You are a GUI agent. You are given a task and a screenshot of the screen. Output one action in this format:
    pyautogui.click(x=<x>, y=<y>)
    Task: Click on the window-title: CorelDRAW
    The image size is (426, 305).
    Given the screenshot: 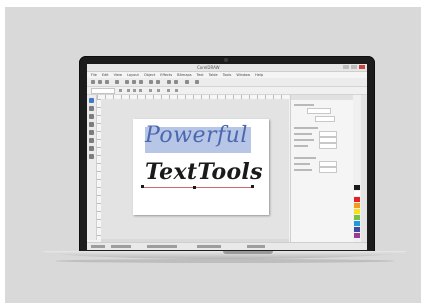 What is the action you would take?
    pyautogui.click(x=208, y=67)
    